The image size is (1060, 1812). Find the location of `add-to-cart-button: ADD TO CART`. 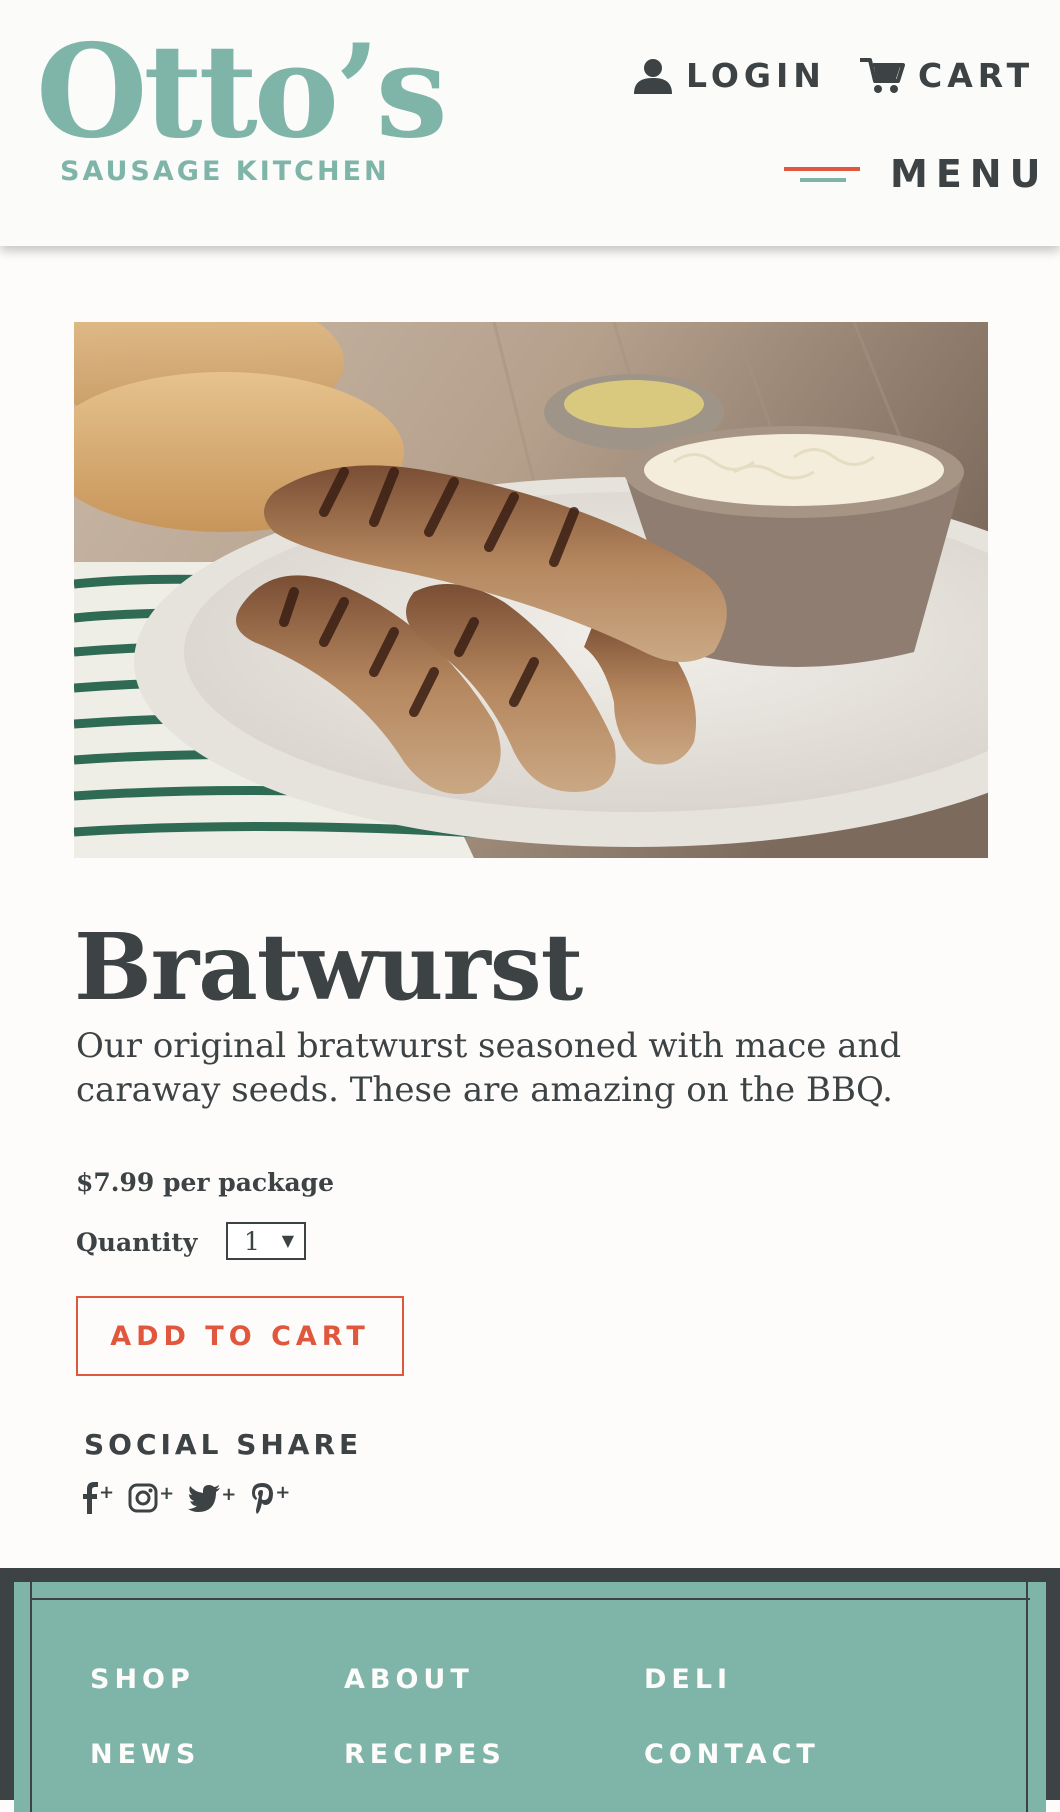

add-to-cart-button: ADD TO CART is located at coordinates (240, 1336).